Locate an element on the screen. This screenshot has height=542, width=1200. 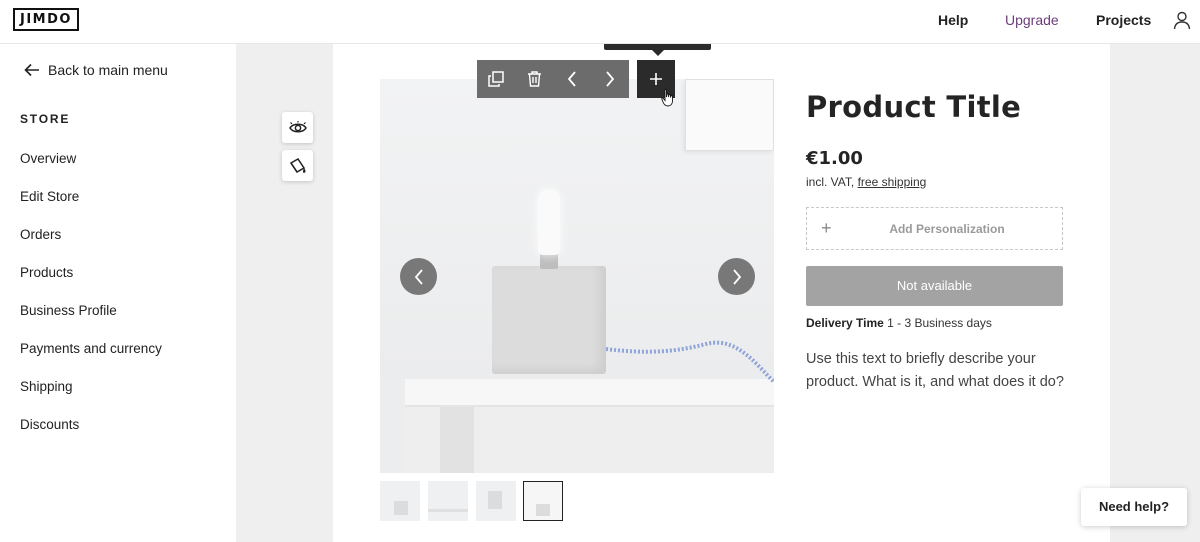
product-price: €1.00 is located at coordinates (834, 158).